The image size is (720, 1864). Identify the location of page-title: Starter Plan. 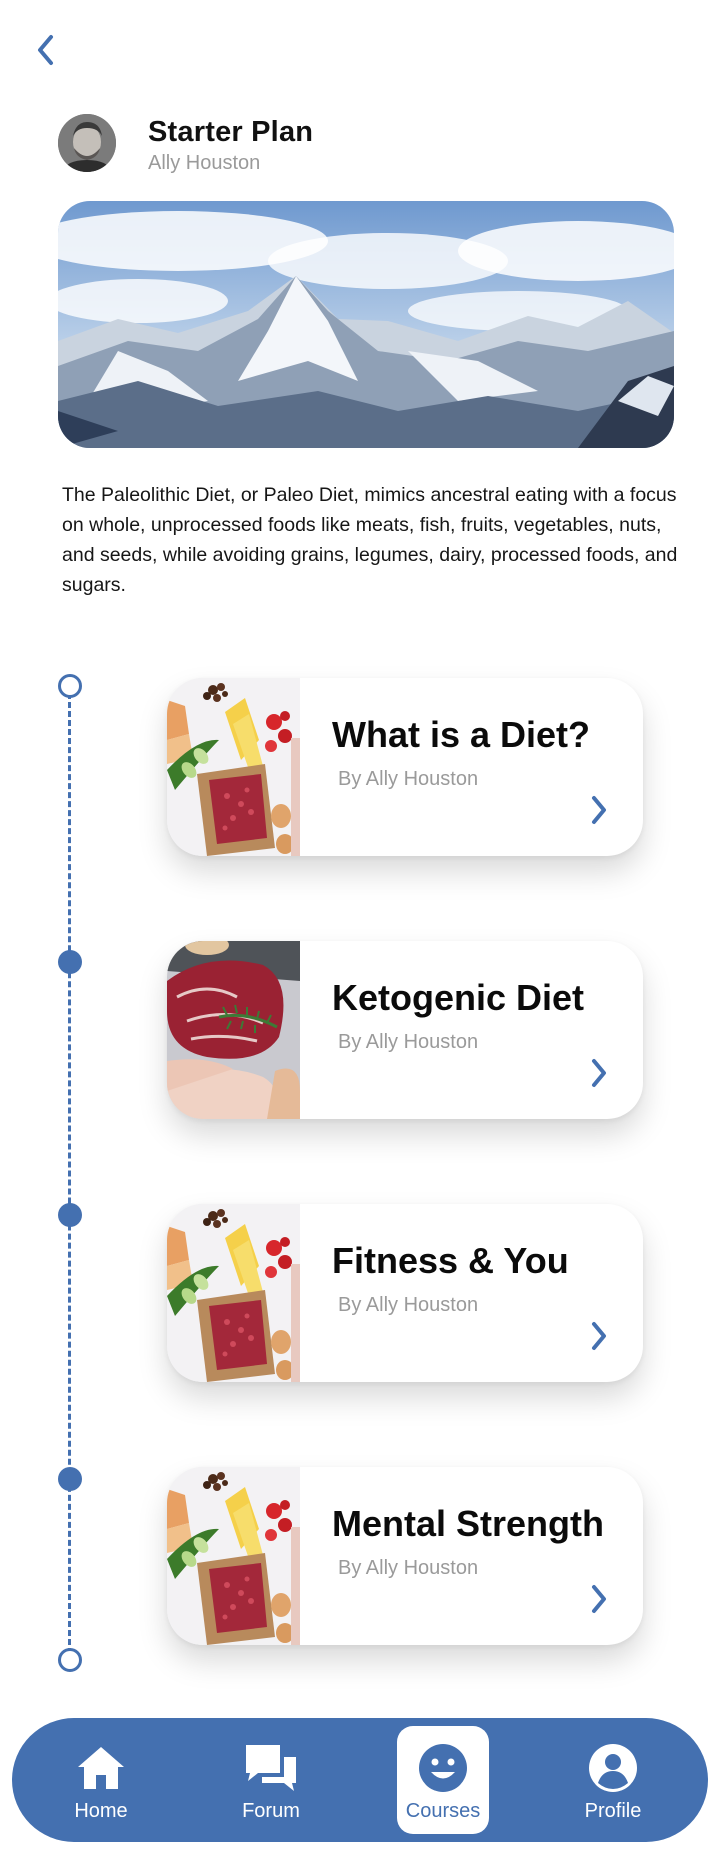
(231, 132).